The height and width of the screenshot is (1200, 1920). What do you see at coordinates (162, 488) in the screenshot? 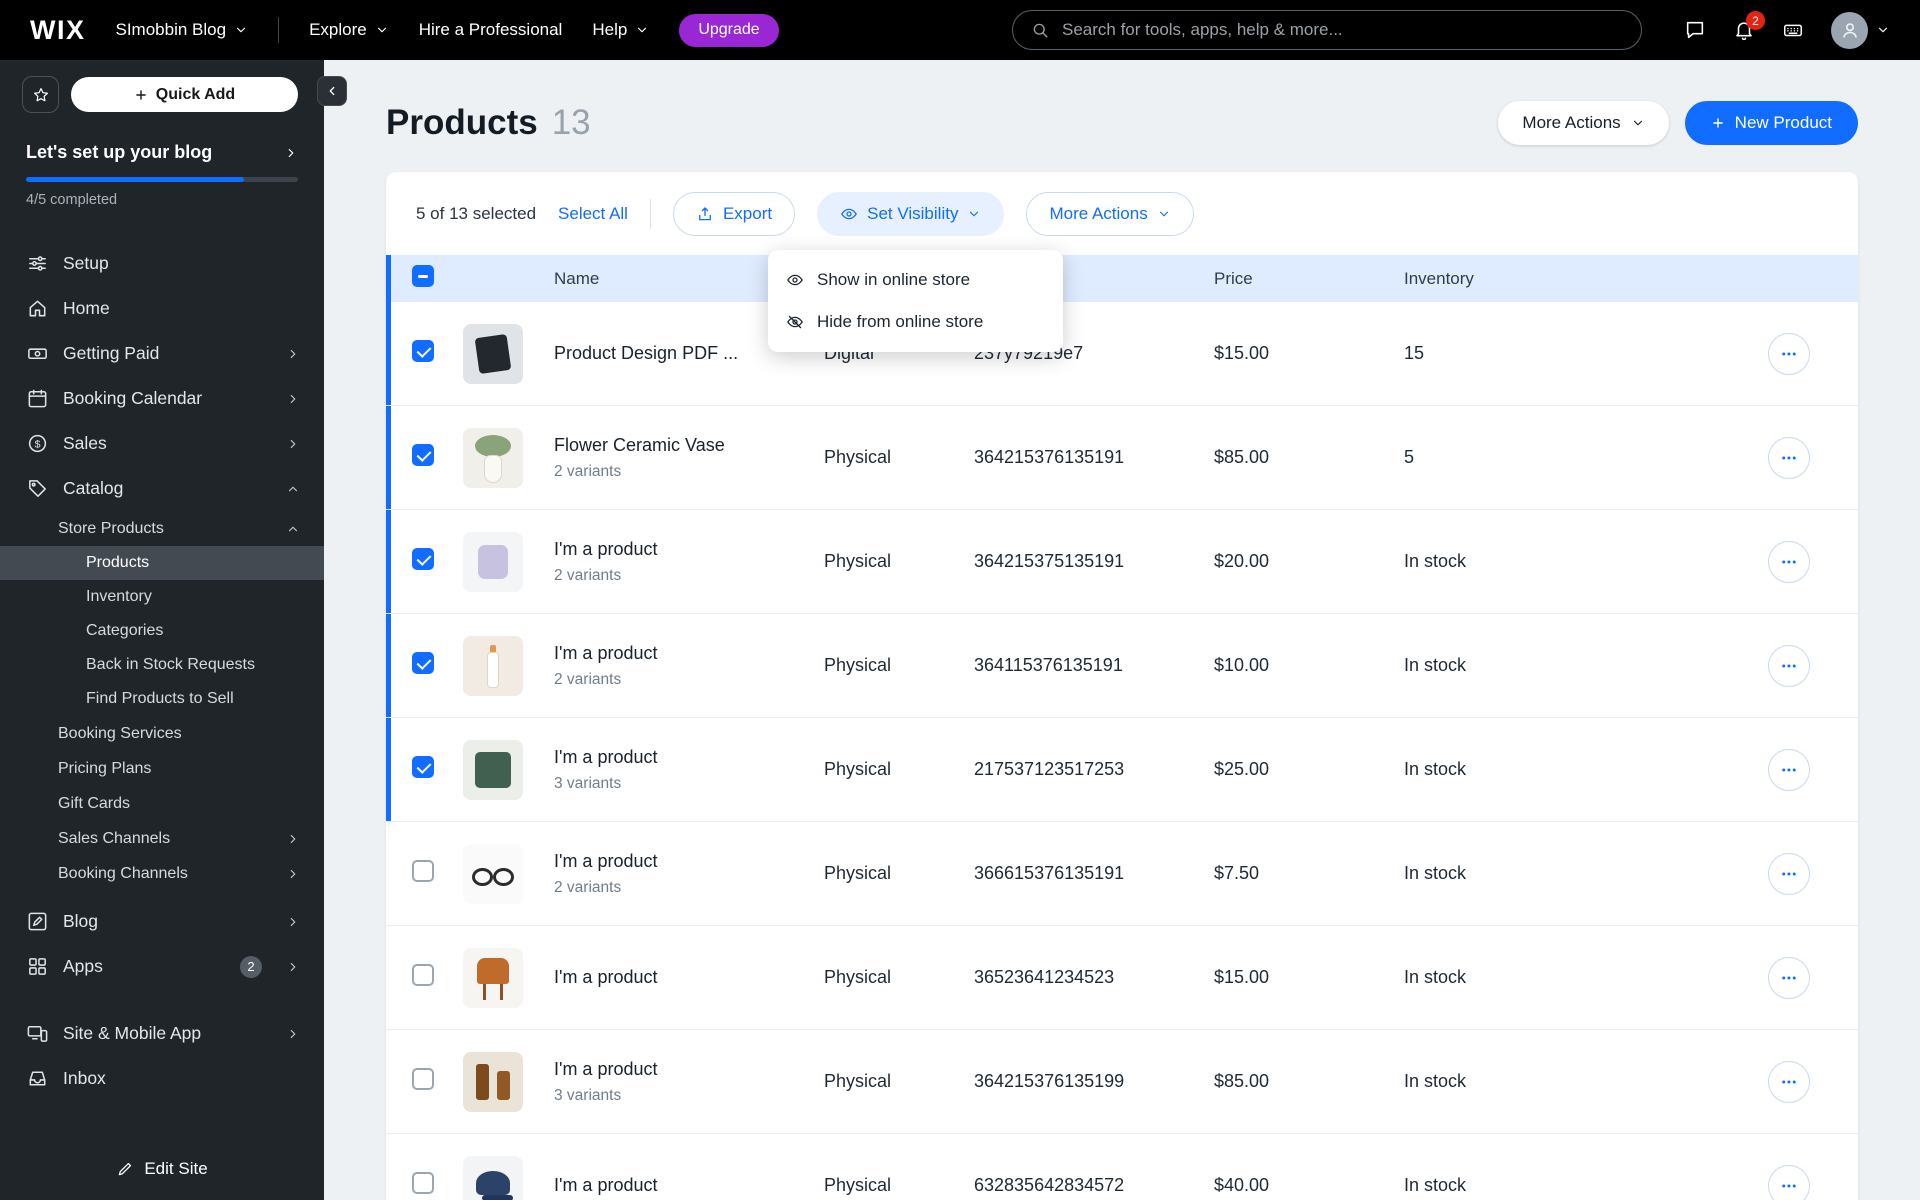
I see `sidebar-item-catalog: Catalog` at bounding box center [162, 488].